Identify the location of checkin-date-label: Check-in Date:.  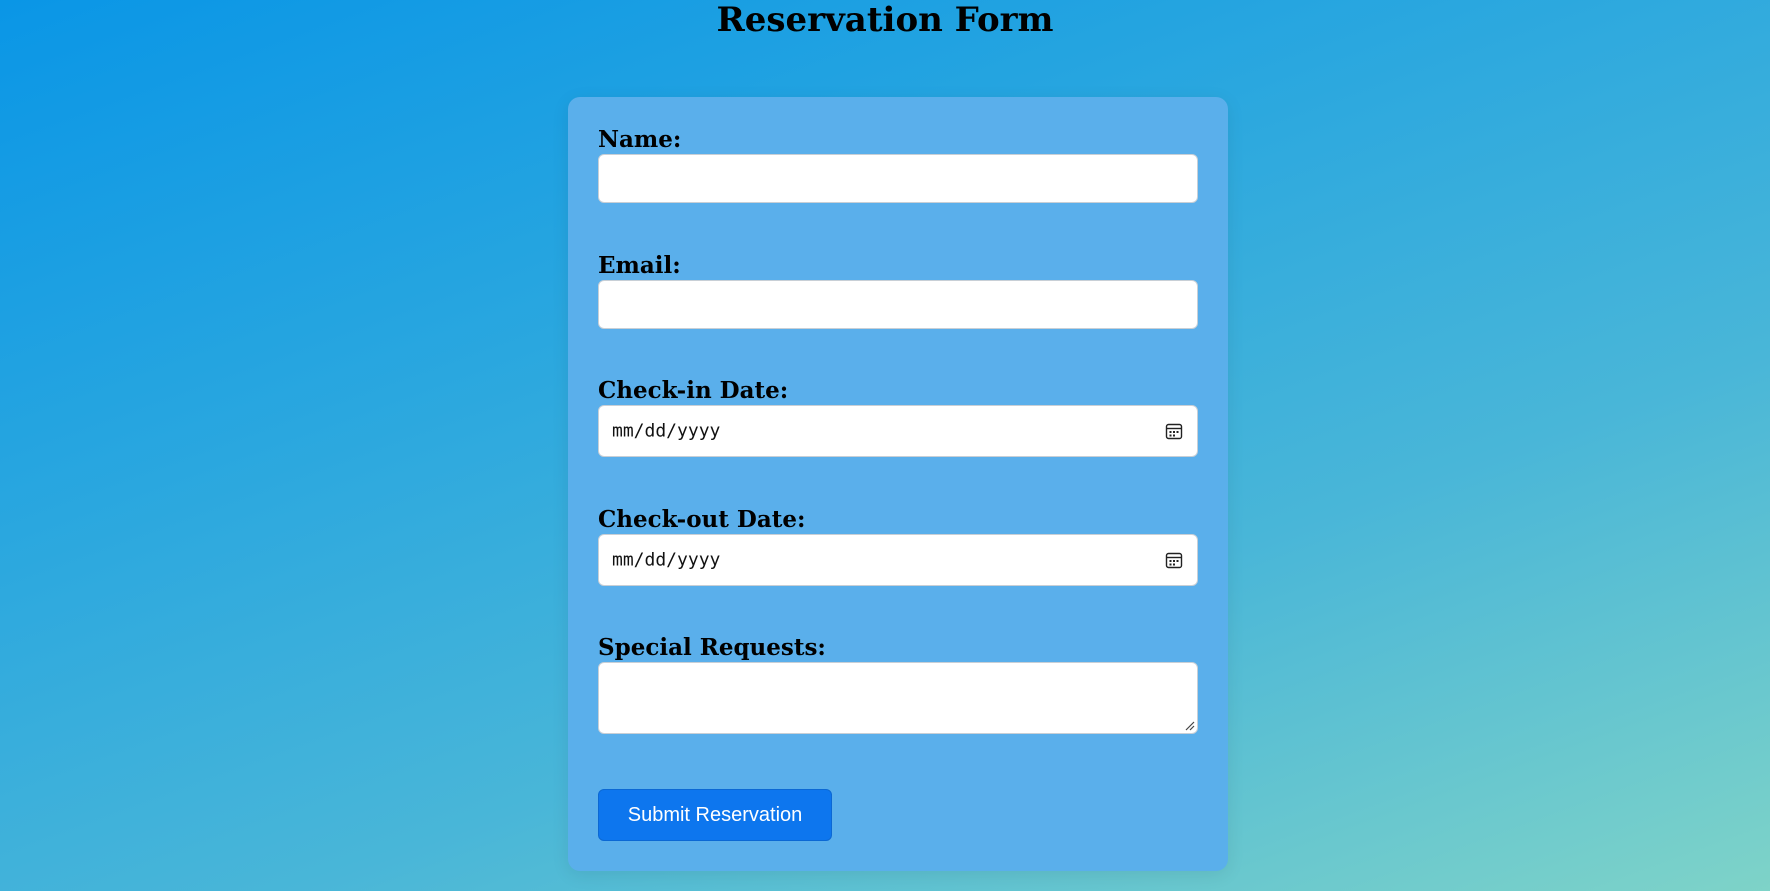
(693, 390).